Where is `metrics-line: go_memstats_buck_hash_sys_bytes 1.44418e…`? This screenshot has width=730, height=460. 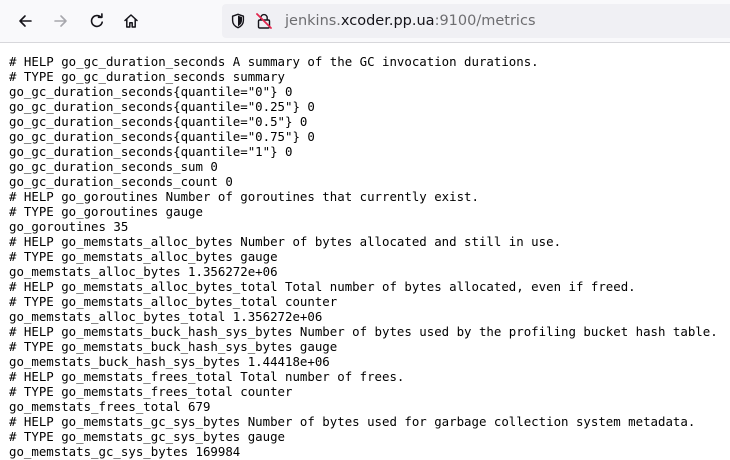
metrics-line: go_memstats_buck_hash_sys_bytes 1.44418e… is located at coordinates (169, 361).